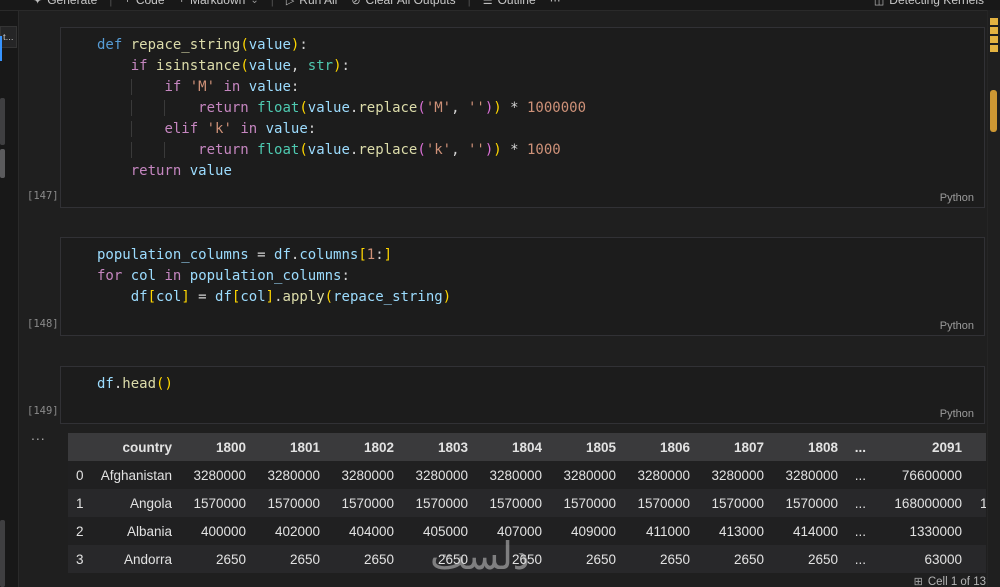  Describe the element at coordinates (993, 298) in the screenshot. I see `scrollbar-track` at that location.